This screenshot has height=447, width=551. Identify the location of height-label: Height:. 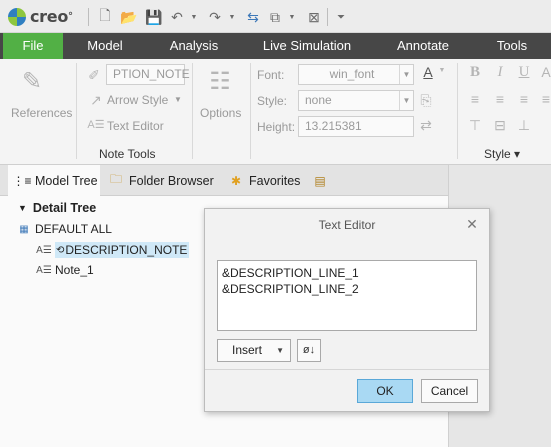
(276, 127).